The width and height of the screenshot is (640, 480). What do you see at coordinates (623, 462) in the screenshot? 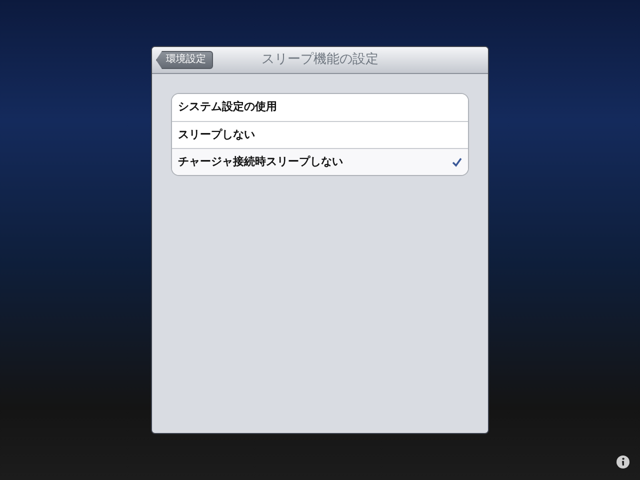
I see `info-icon` at bounding box center [623, 462].